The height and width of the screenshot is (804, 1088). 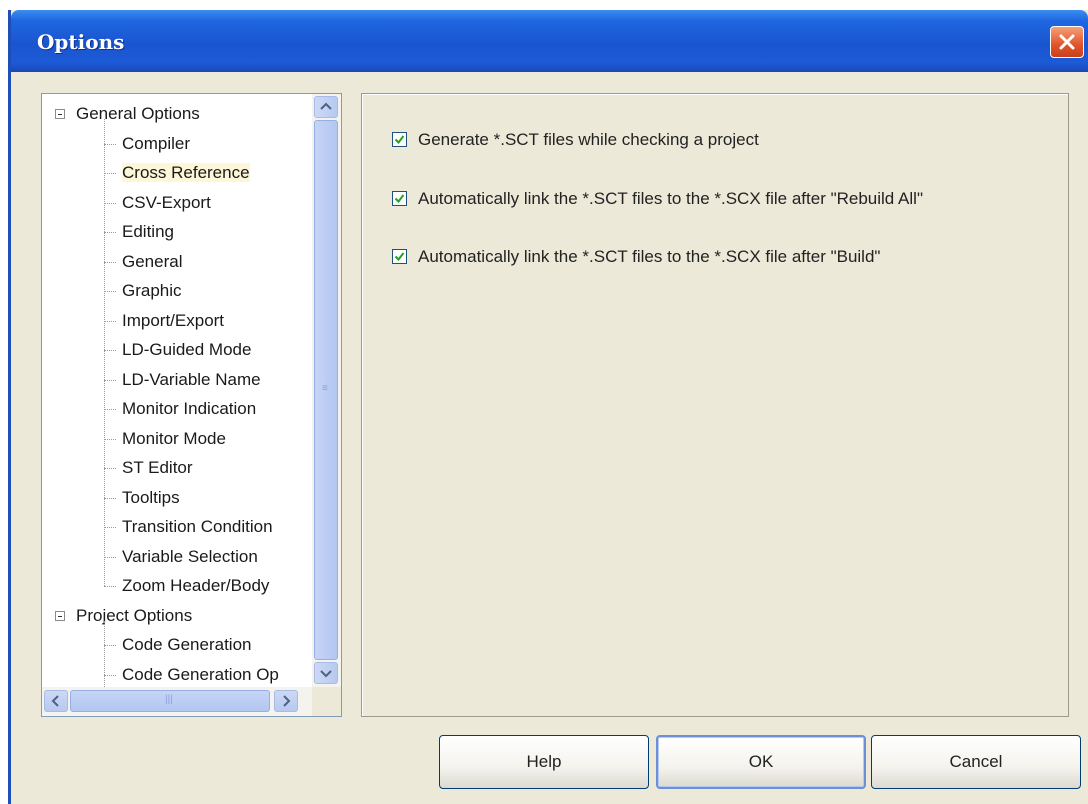 I want to click on chevron-up-icon, so click(x=326, y=106).